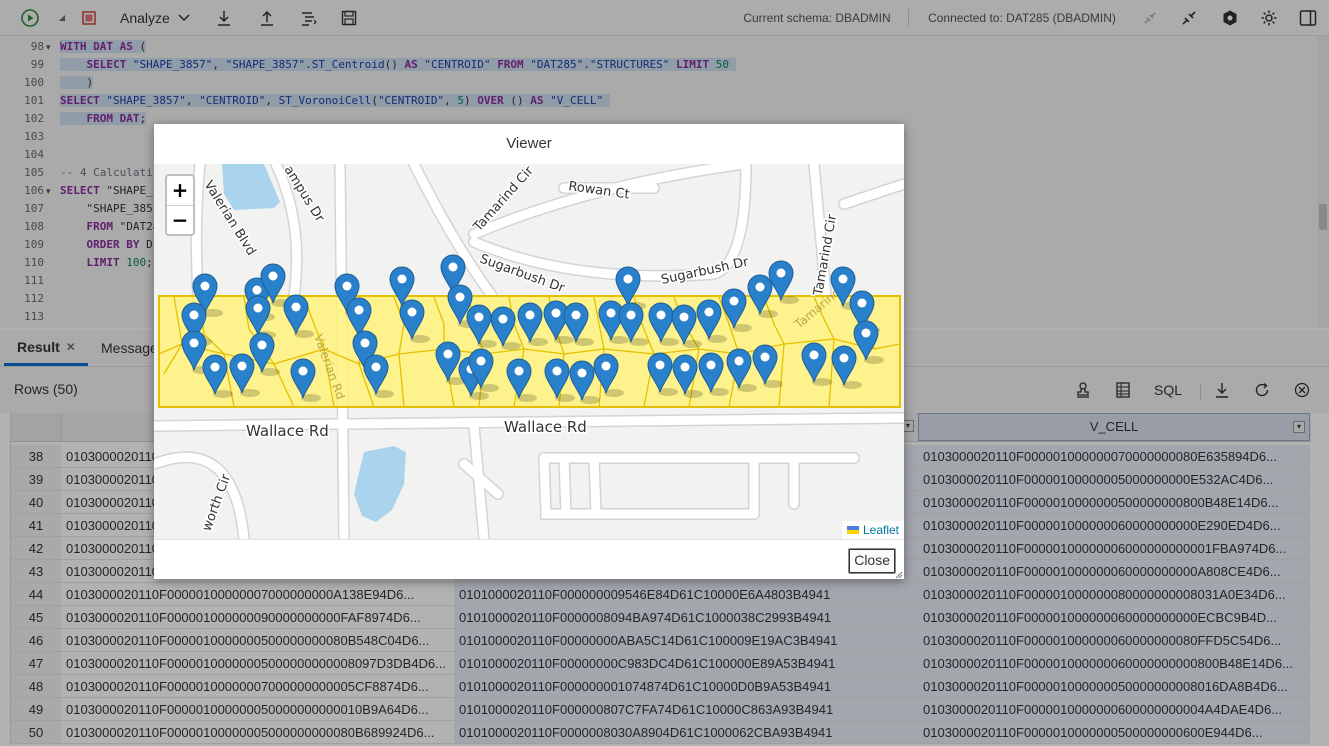 This screenshot has height=746, width=1329. Describe the element at coordinates (852, 530) in the screenshot. I see `ukraine-flag-icon` at that location.